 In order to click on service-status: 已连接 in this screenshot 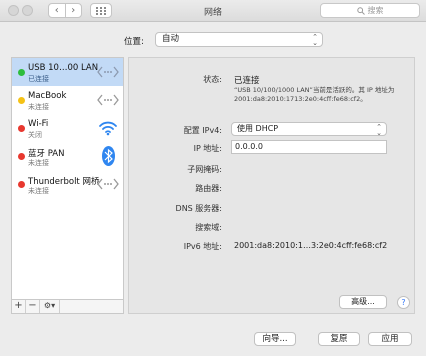, I will do `click(38, 79)`.